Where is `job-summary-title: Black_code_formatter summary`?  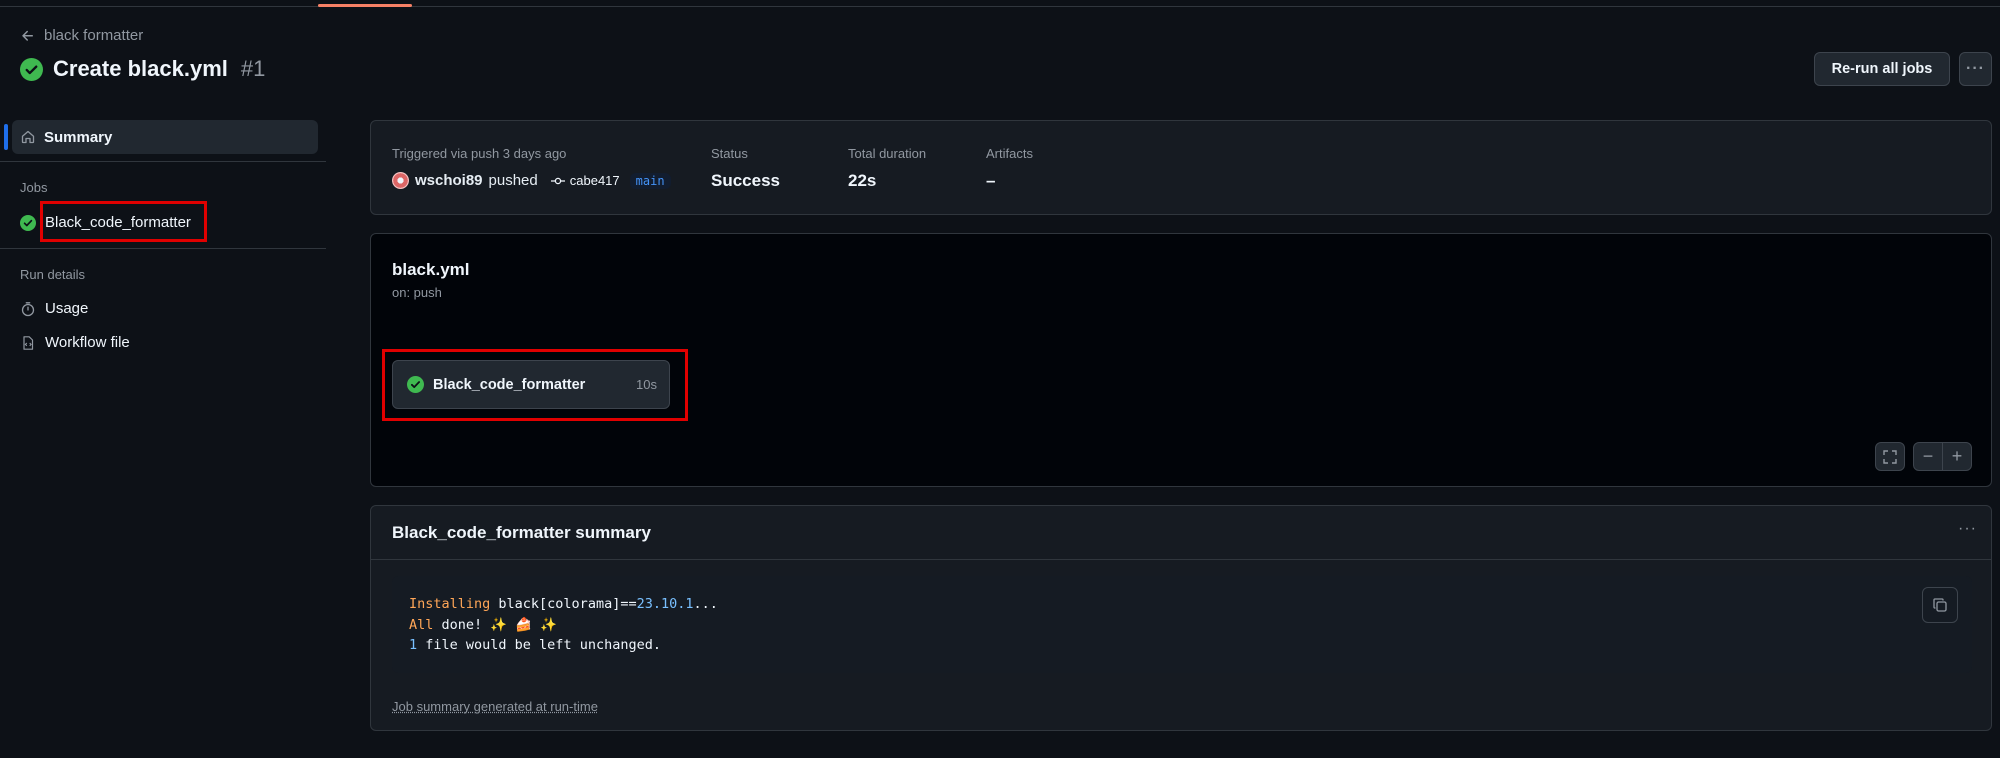 job-summary-title: Black_code_formatter summary is located at coordinates (1181, 533).